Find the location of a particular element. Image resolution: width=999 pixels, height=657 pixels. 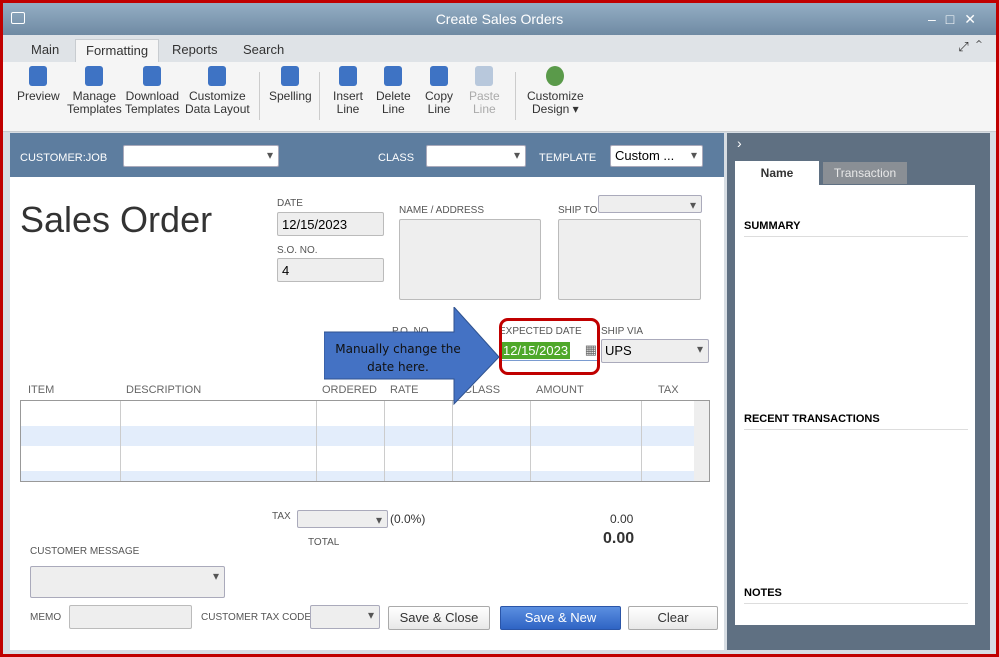

tax-amount: 0.00 is located at coordinates (622, 519).